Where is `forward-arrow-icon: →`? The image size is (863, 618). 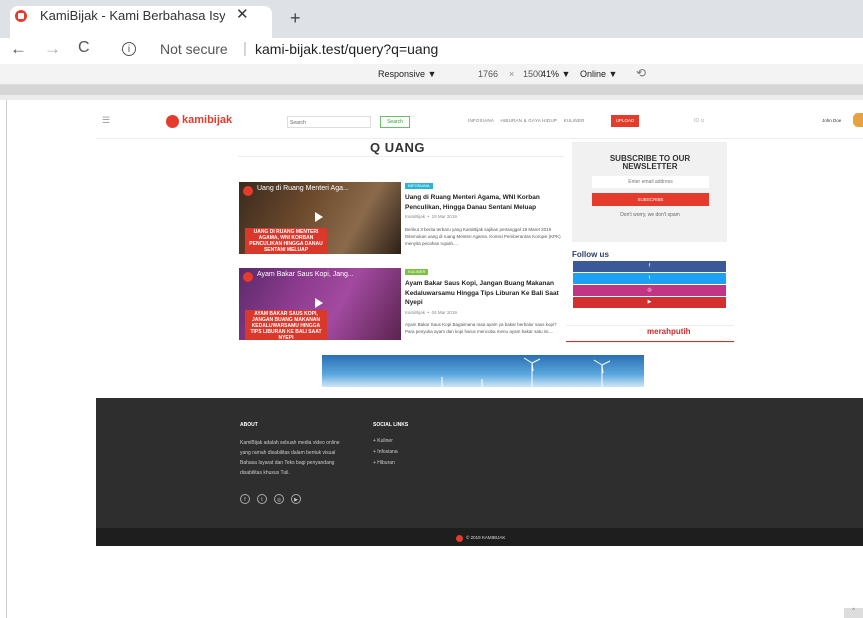 forward-arrow-icon: → is located at coordinates (52, 49).